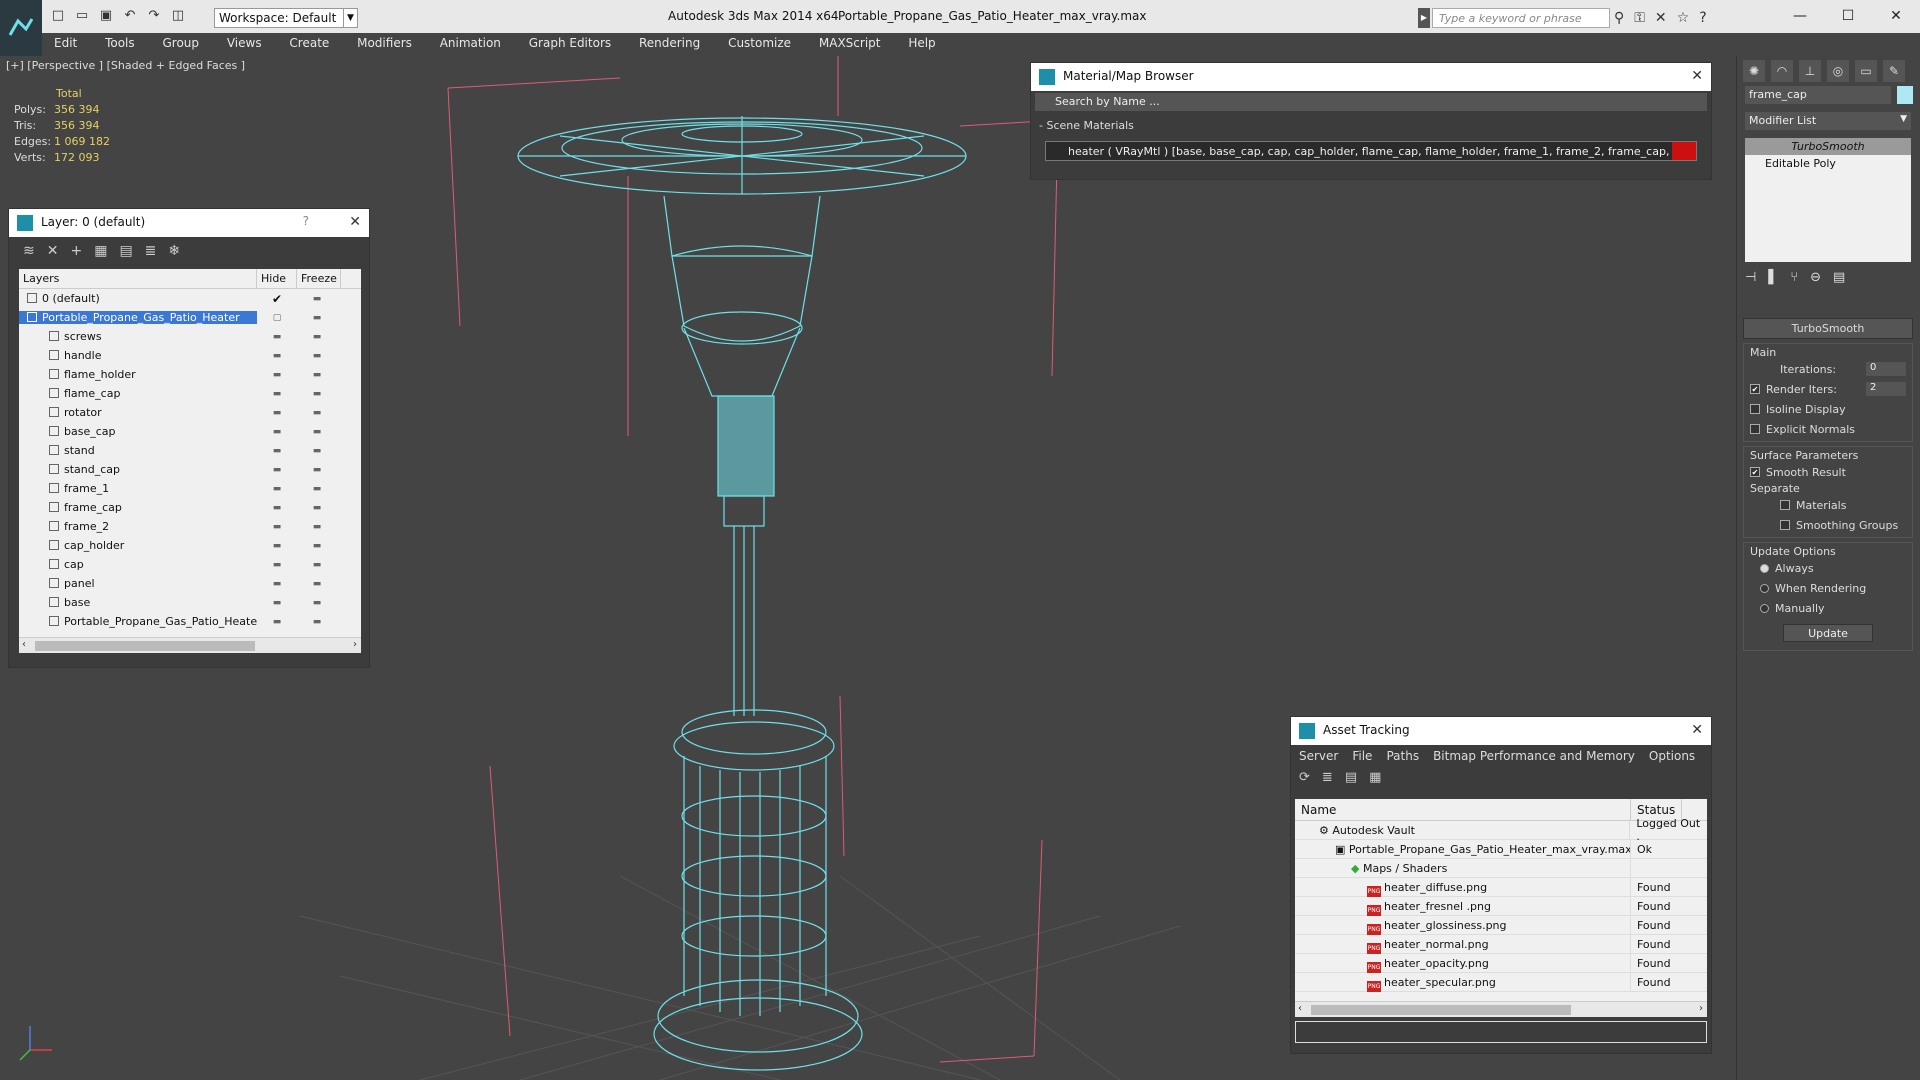 This screenshot has height=1080, width=1920. I want to click on update-button: Update, so click(1828, 633).